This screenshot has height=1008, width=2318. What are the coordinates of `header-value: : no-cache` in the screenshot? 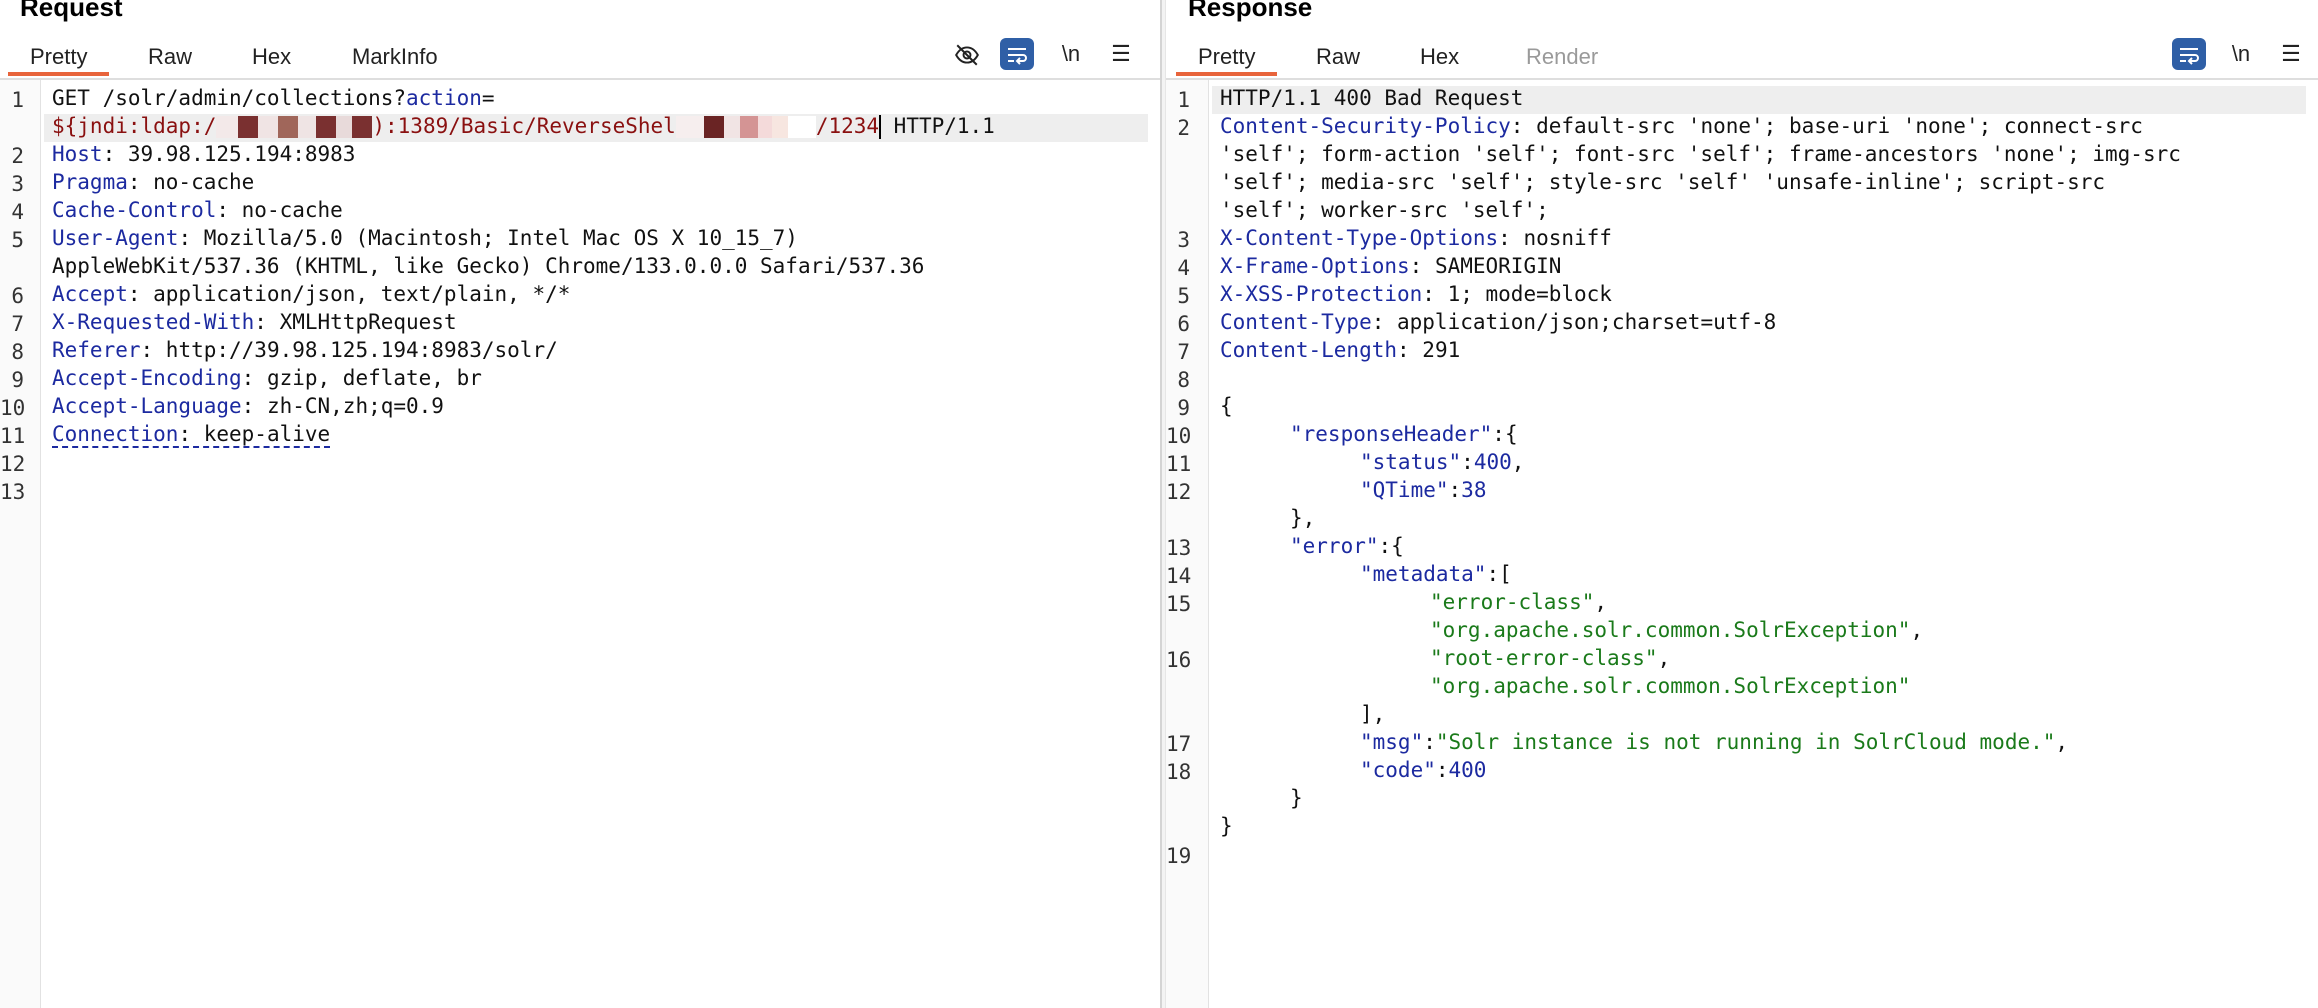 It's located at (191, 182).